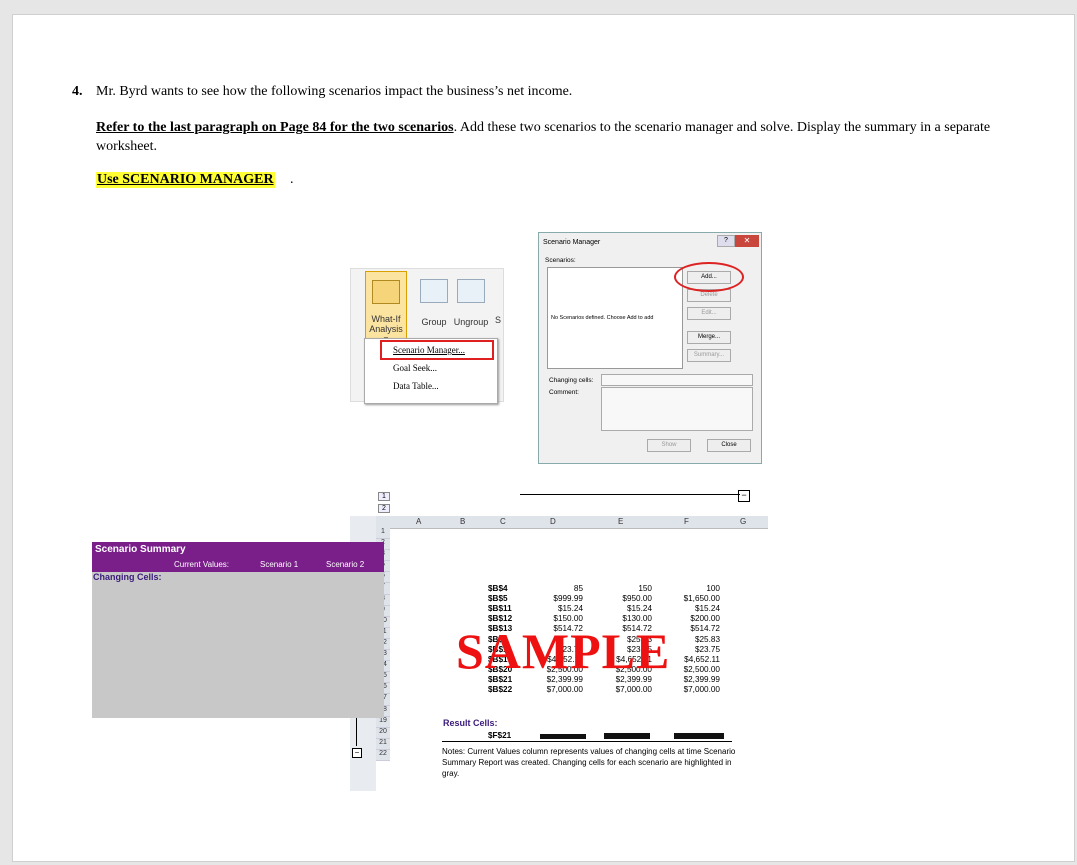 The height and width of the screenshot is (865, 1077). Describe the element at coordinates (462, 521) in the screenshot. I see `column-b: B` at that location.